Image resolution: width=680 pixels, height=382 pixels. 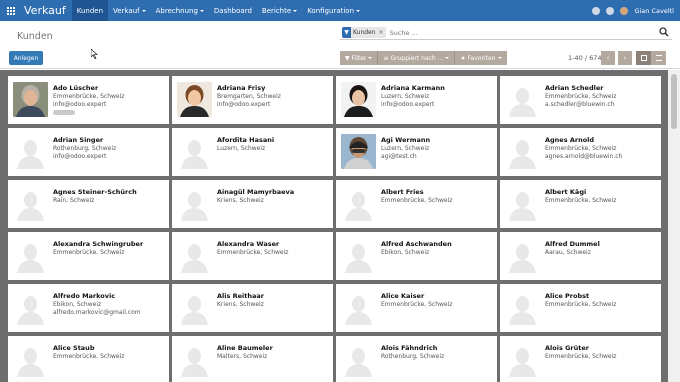 I want to click on favorites-button-label: Favoriten, so click(x=481, y=58).